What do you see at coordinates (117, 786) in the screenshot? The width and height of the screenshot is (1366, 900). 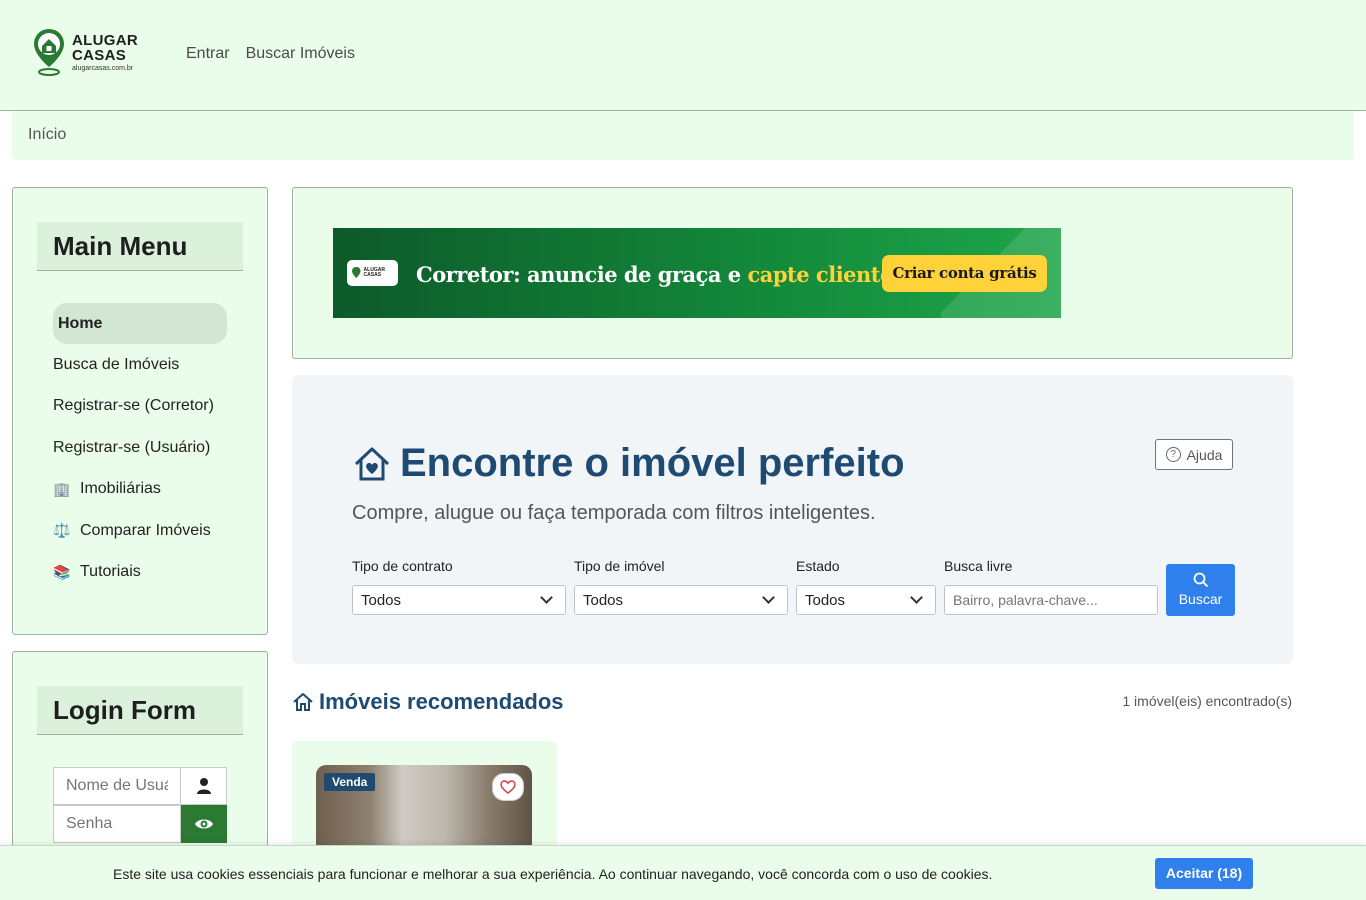 I see `username-input` at bounding box center [117, 786].